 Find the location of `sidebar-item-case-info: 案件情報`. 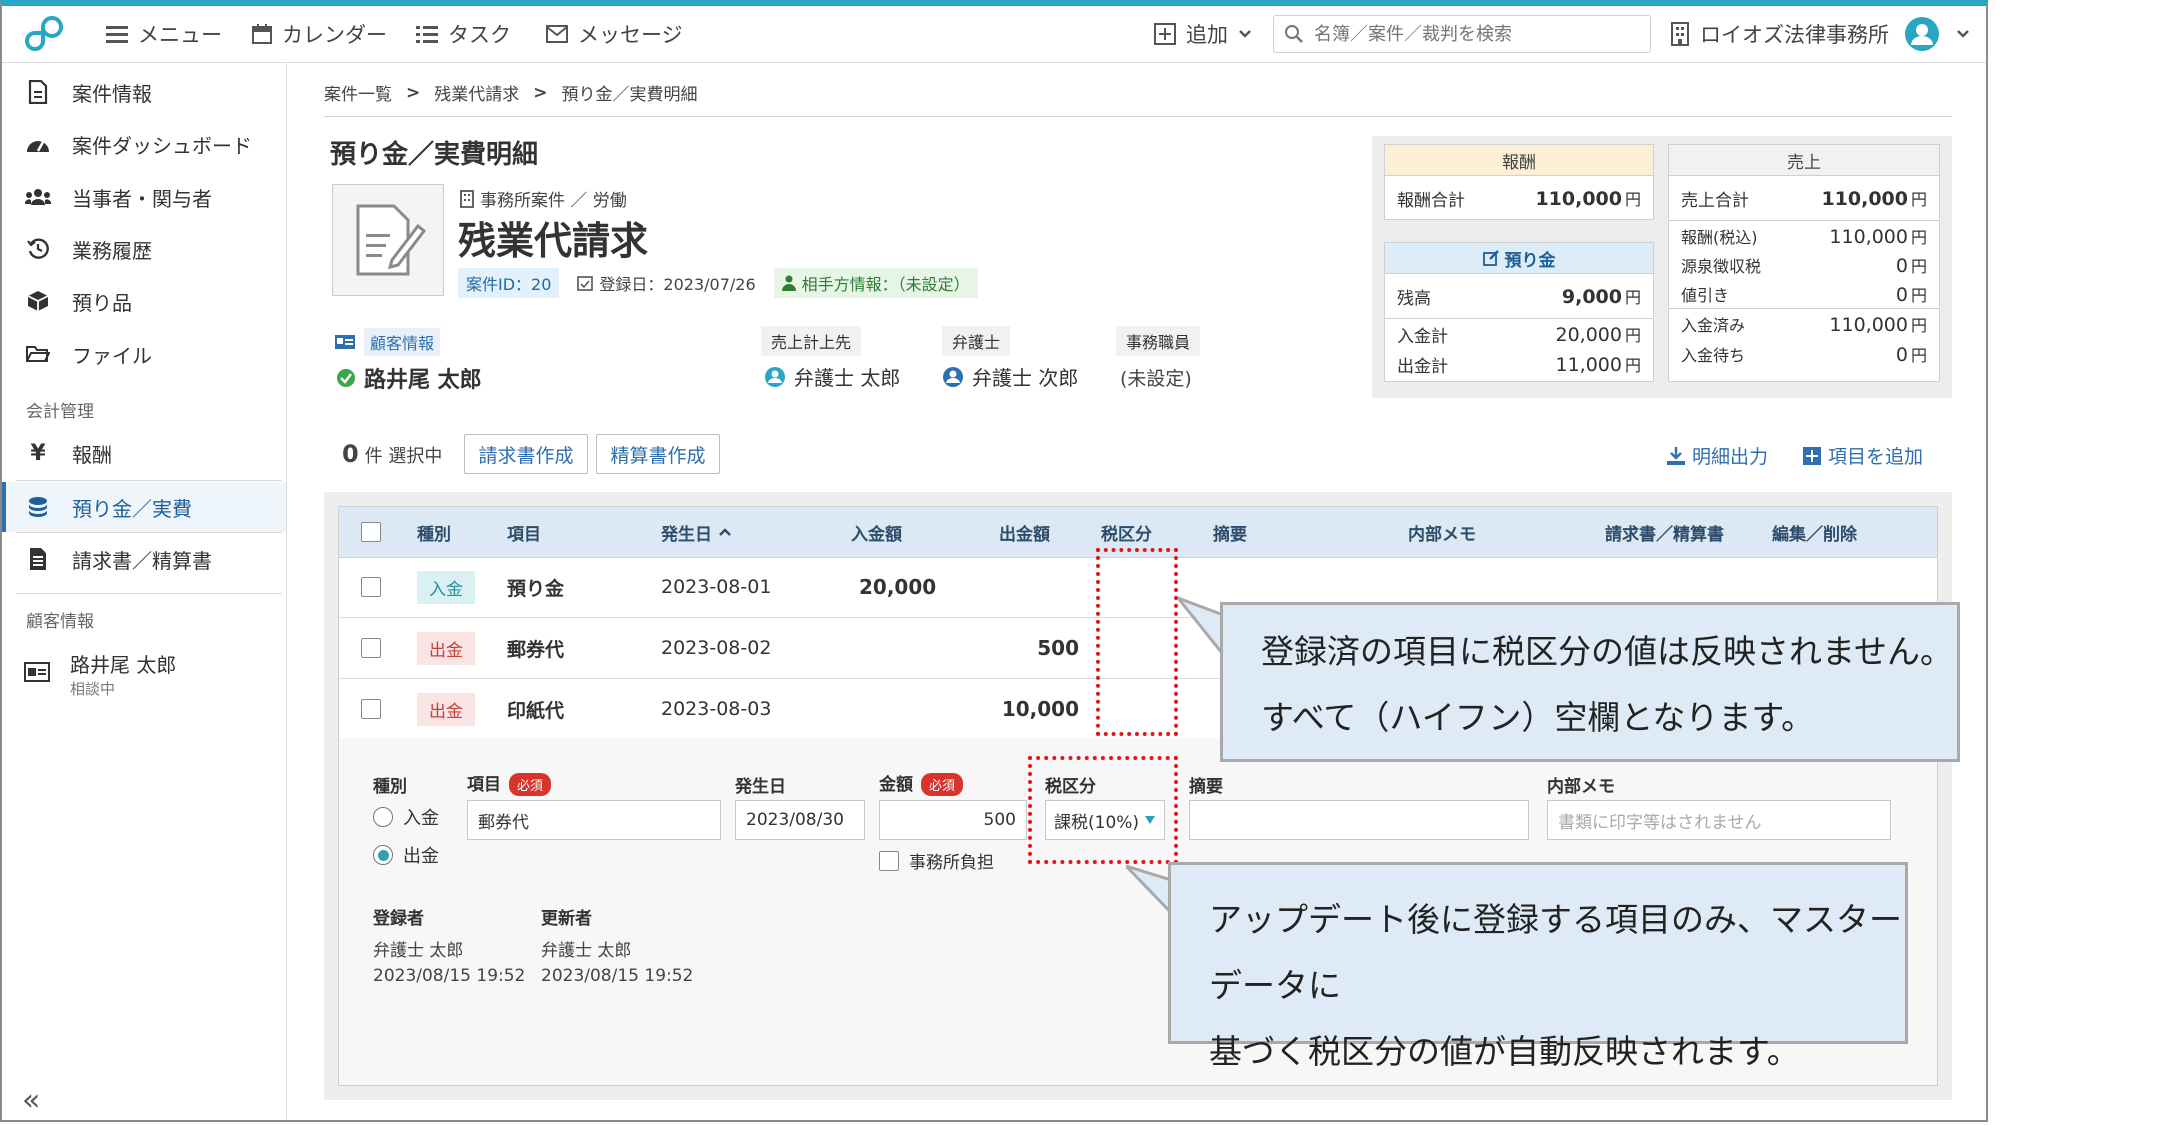

sidebar-item-case-info: 案件情報 is located at coordinates (144, 92).